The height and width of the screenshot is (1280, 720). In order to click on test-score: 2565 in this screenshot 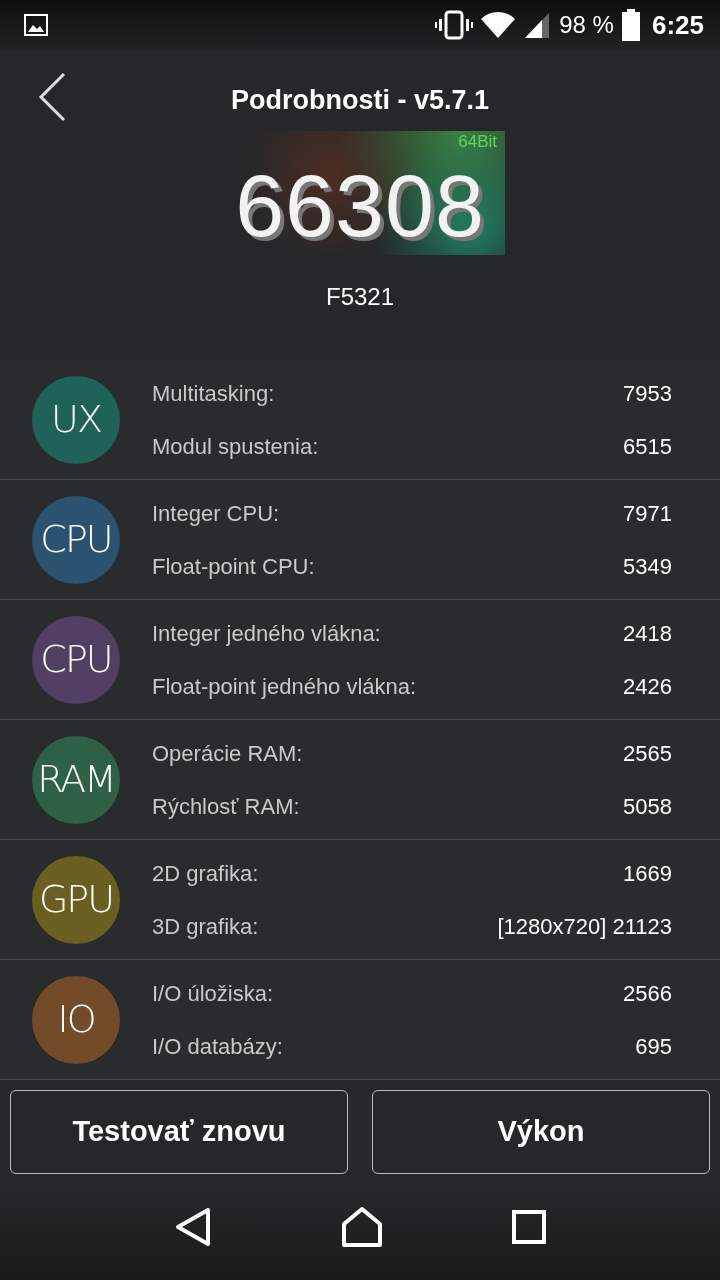, I will do `click(647, 753)`.